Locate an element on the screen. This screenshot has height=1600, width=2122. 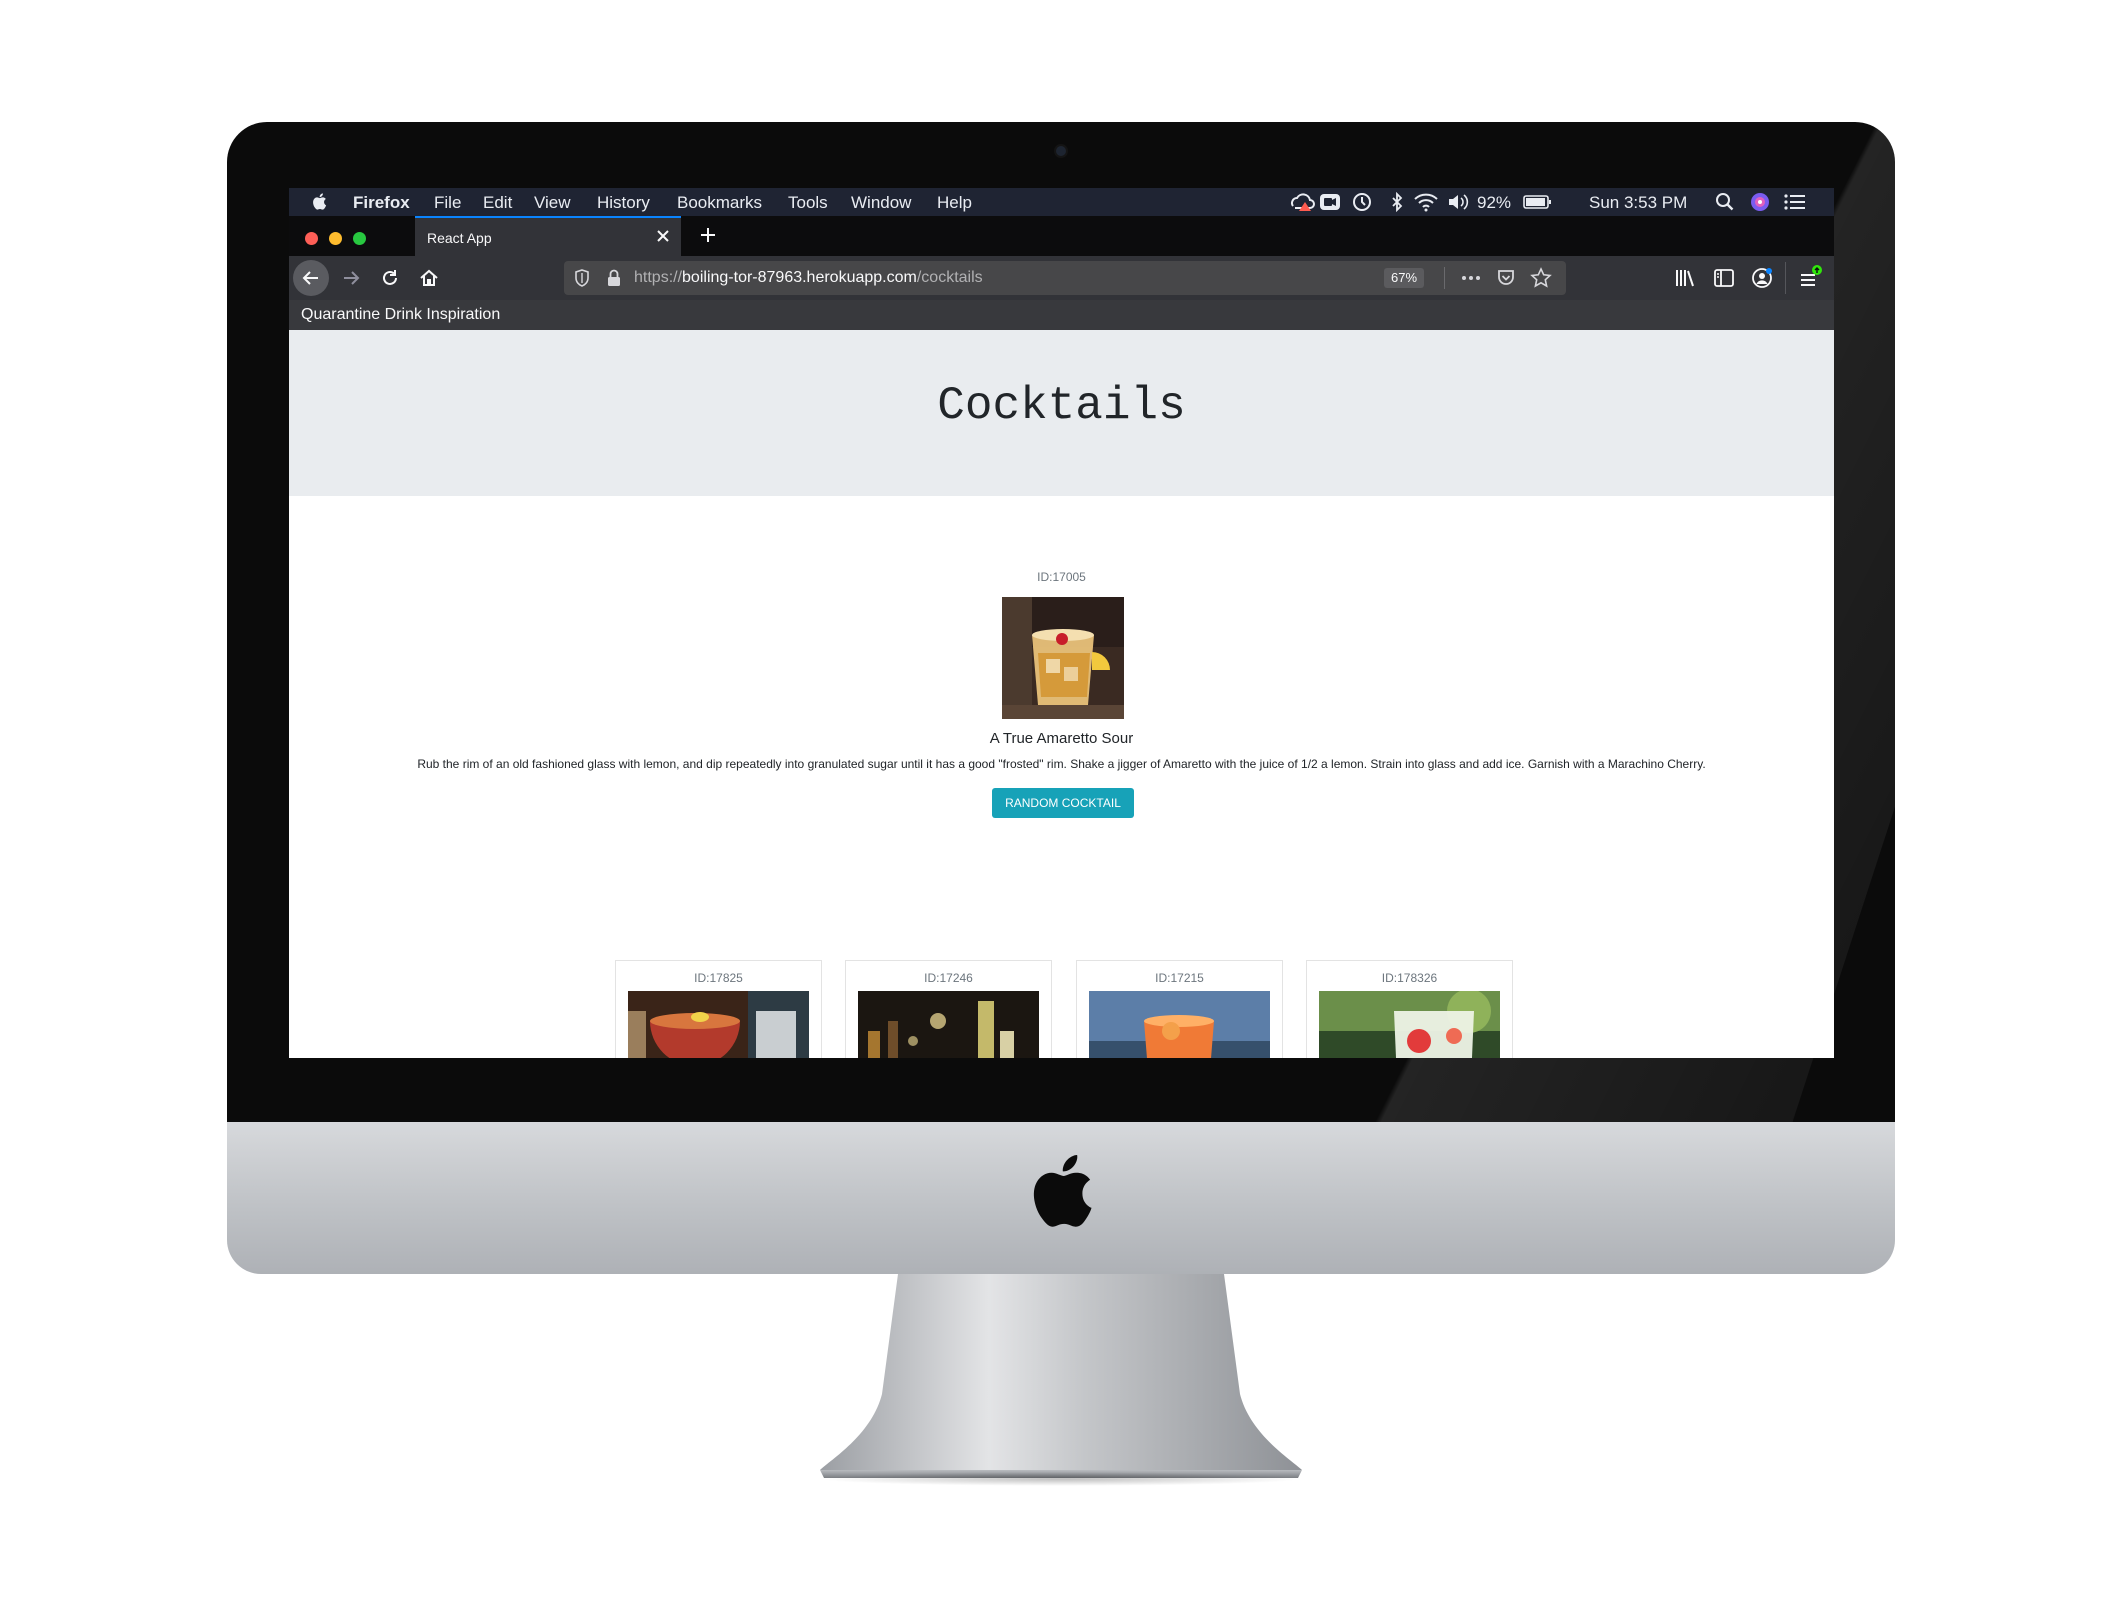
lock-icon is located at coordinates (614, 278).